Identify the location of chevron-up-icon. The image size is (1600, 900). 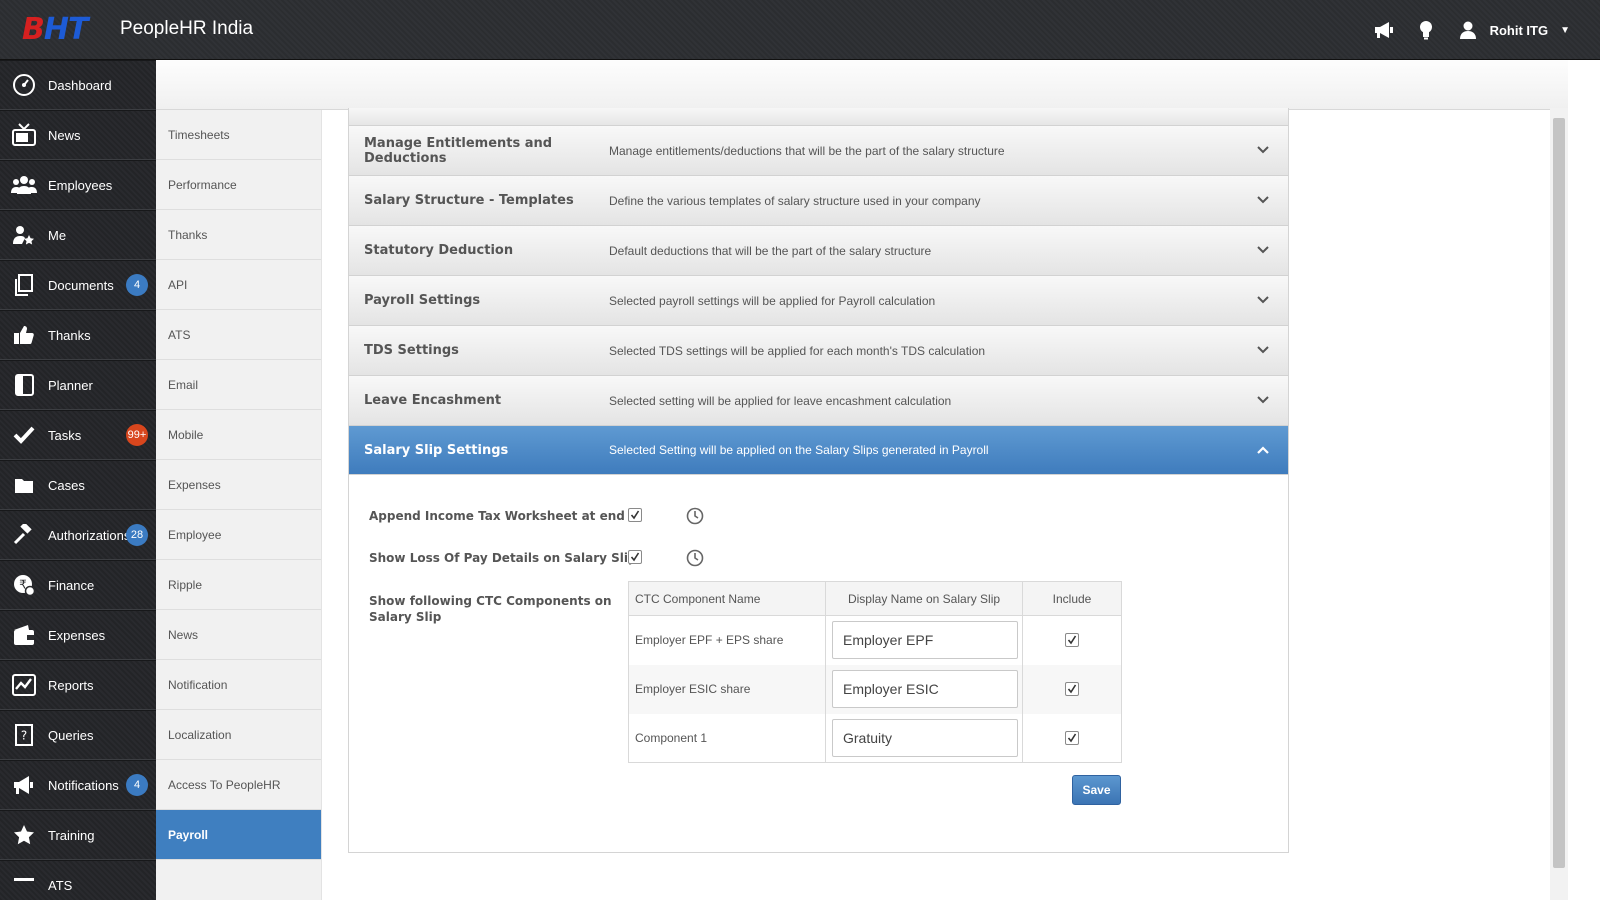
(1263, 450).